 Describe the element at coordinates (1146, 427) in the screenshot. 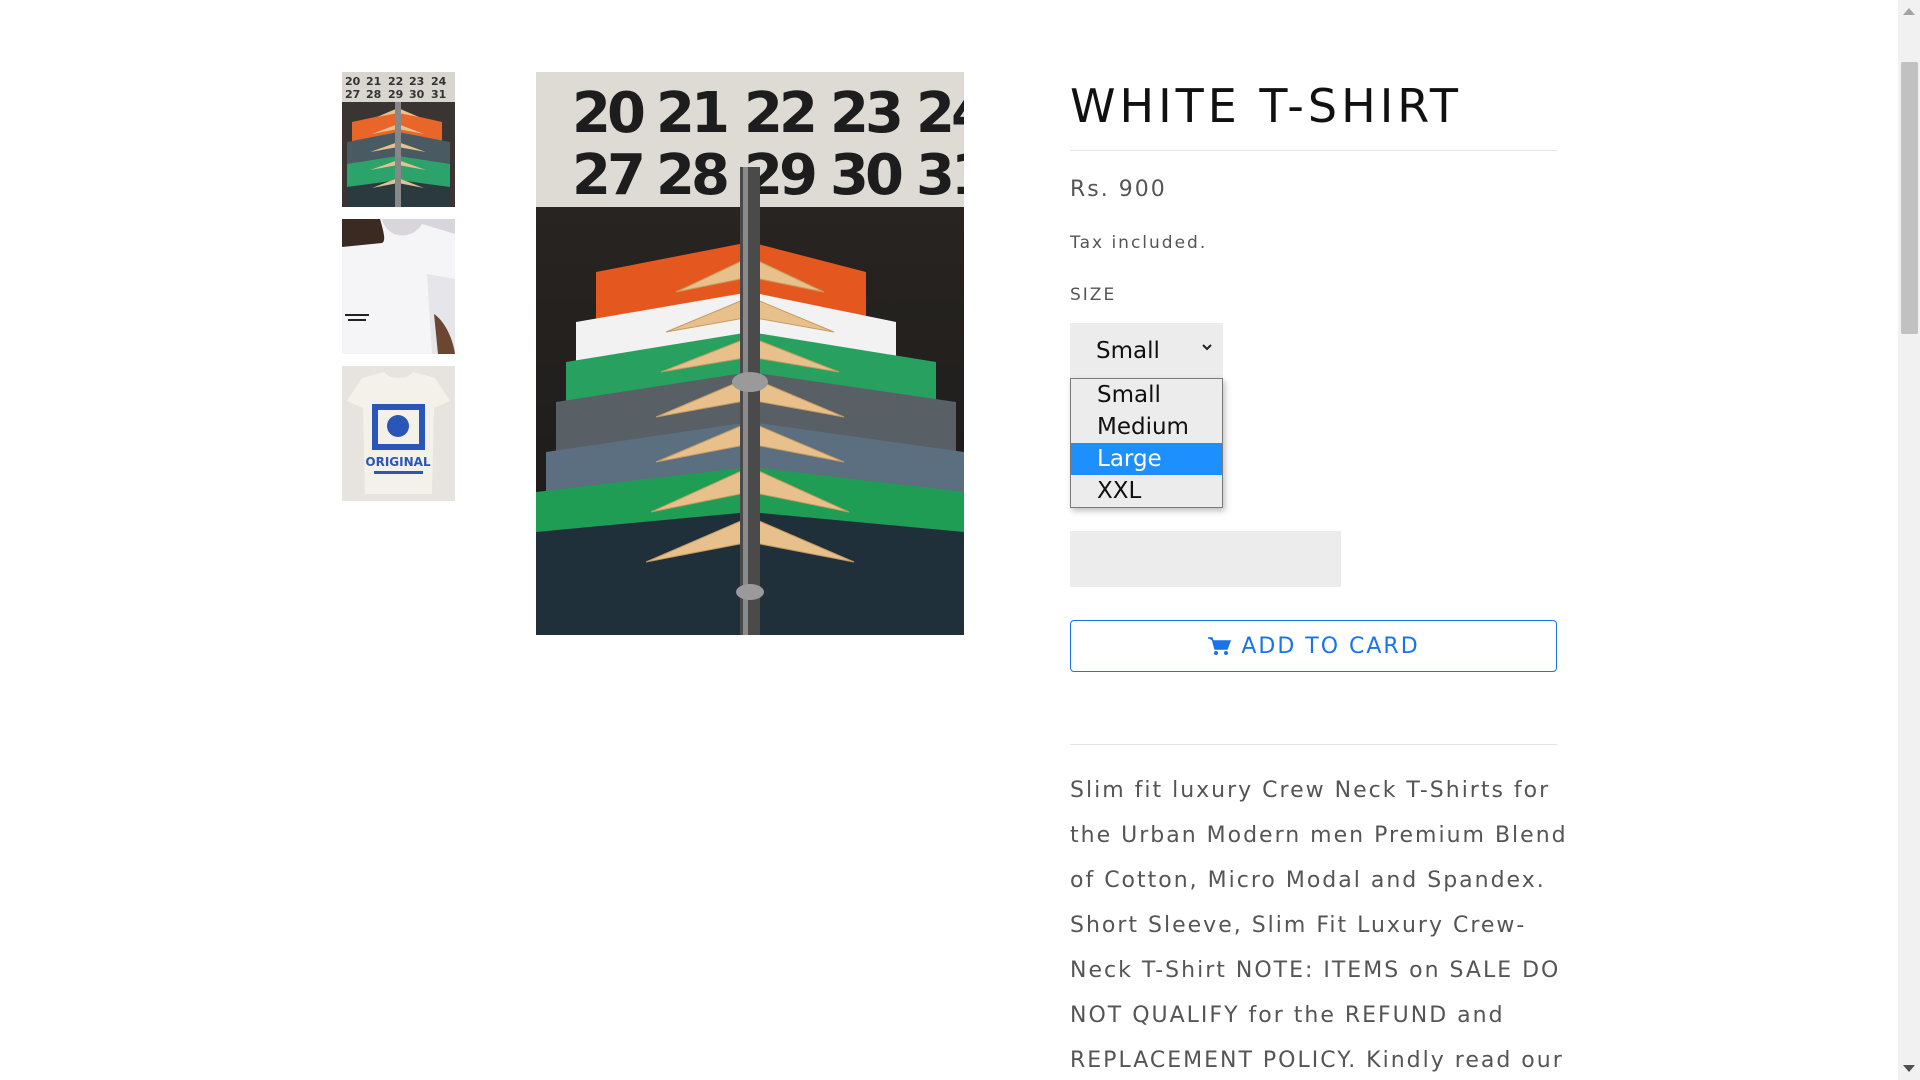

I see `size-option-medium: Medium` at that location.